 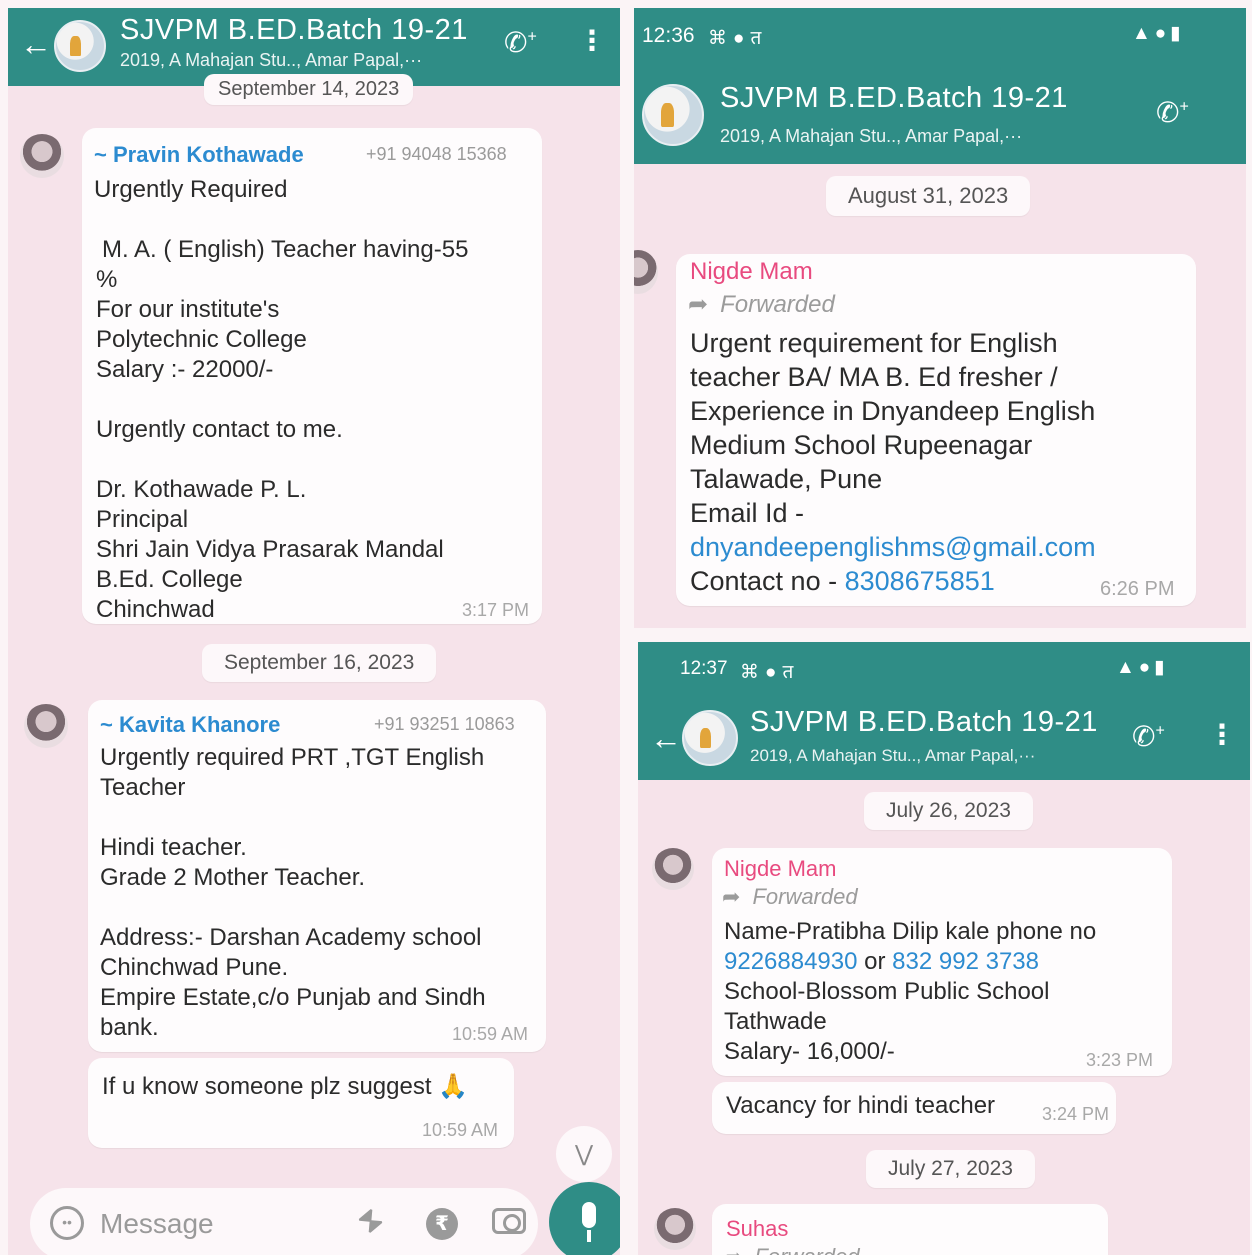 I want to click on message-line: Experience in Dnyandeep English, so click(x=893, y=411).